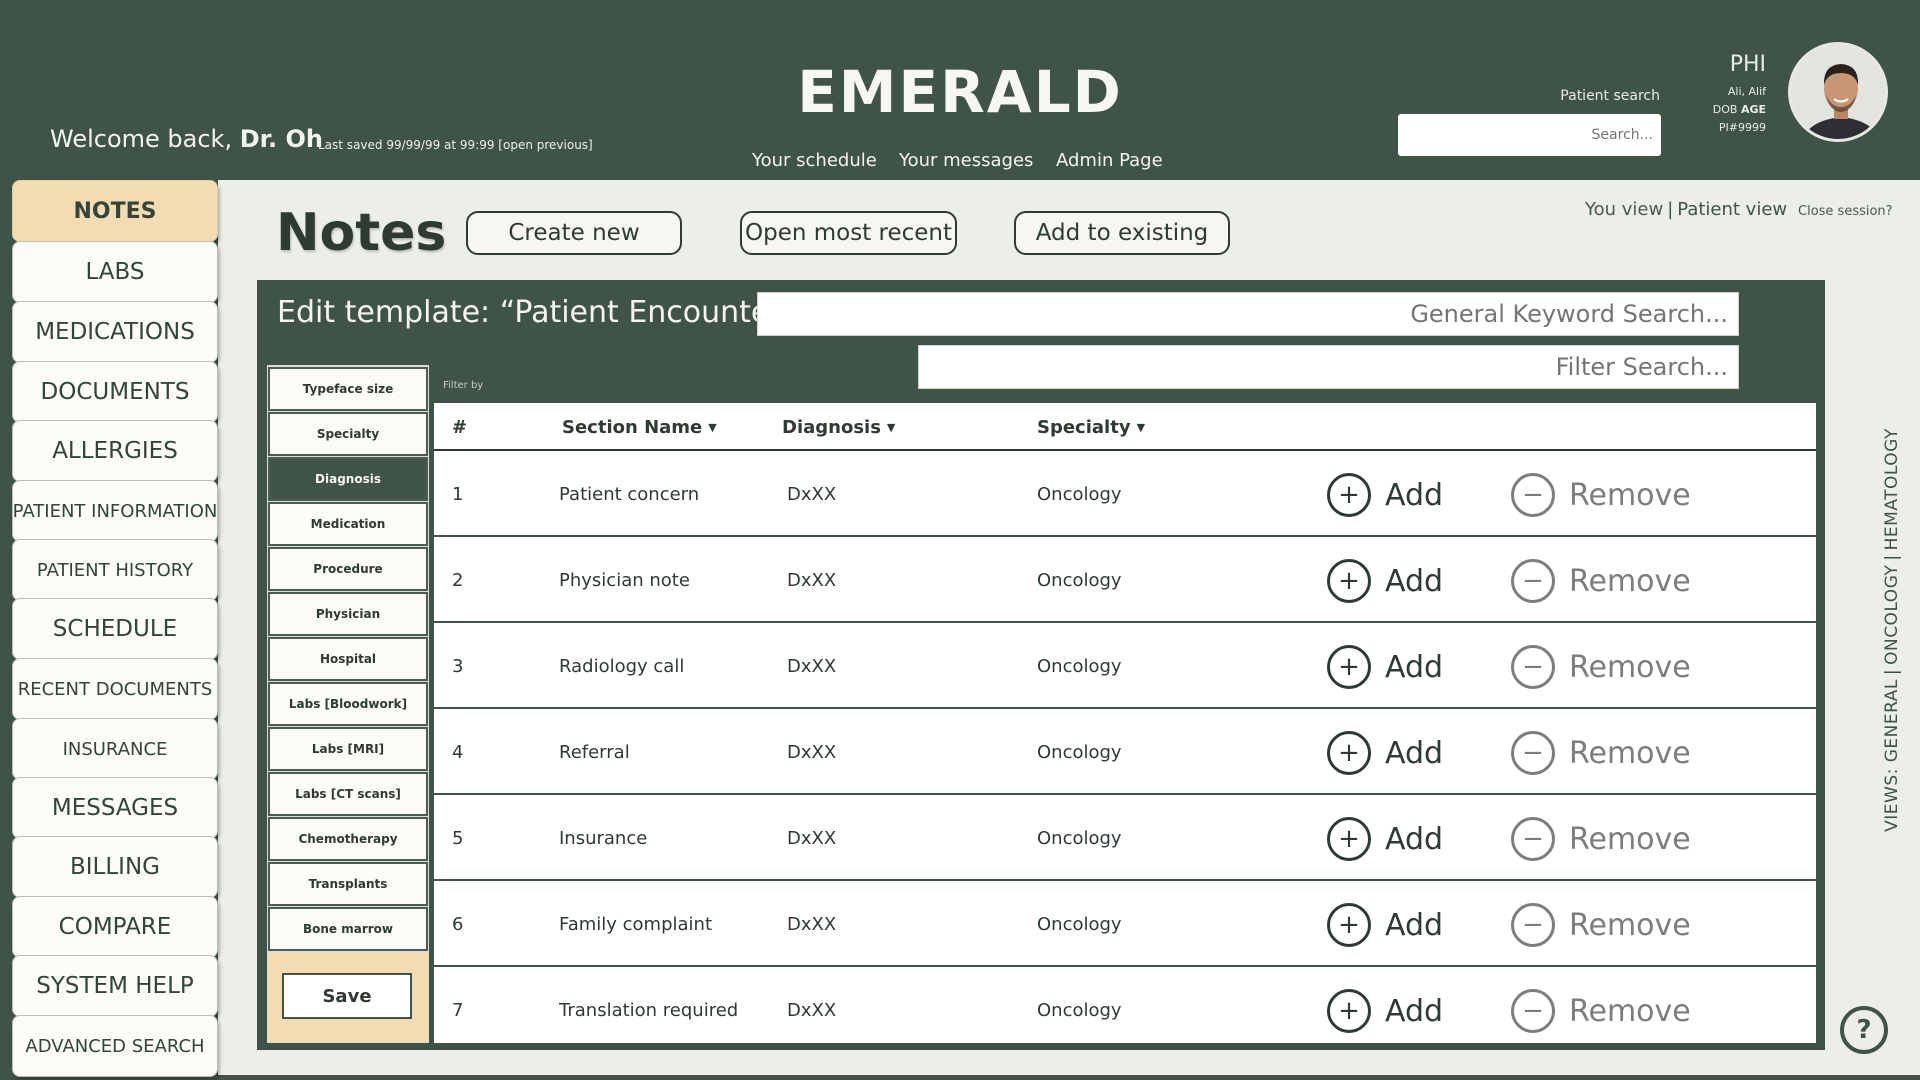 Image resolution: width=1920 pixels, height=1080 pixels. Describe the element at coordinates (115, 986) in the screenshot. I see `sidebar-item-system-help: SYSTEM HELP` at that location.